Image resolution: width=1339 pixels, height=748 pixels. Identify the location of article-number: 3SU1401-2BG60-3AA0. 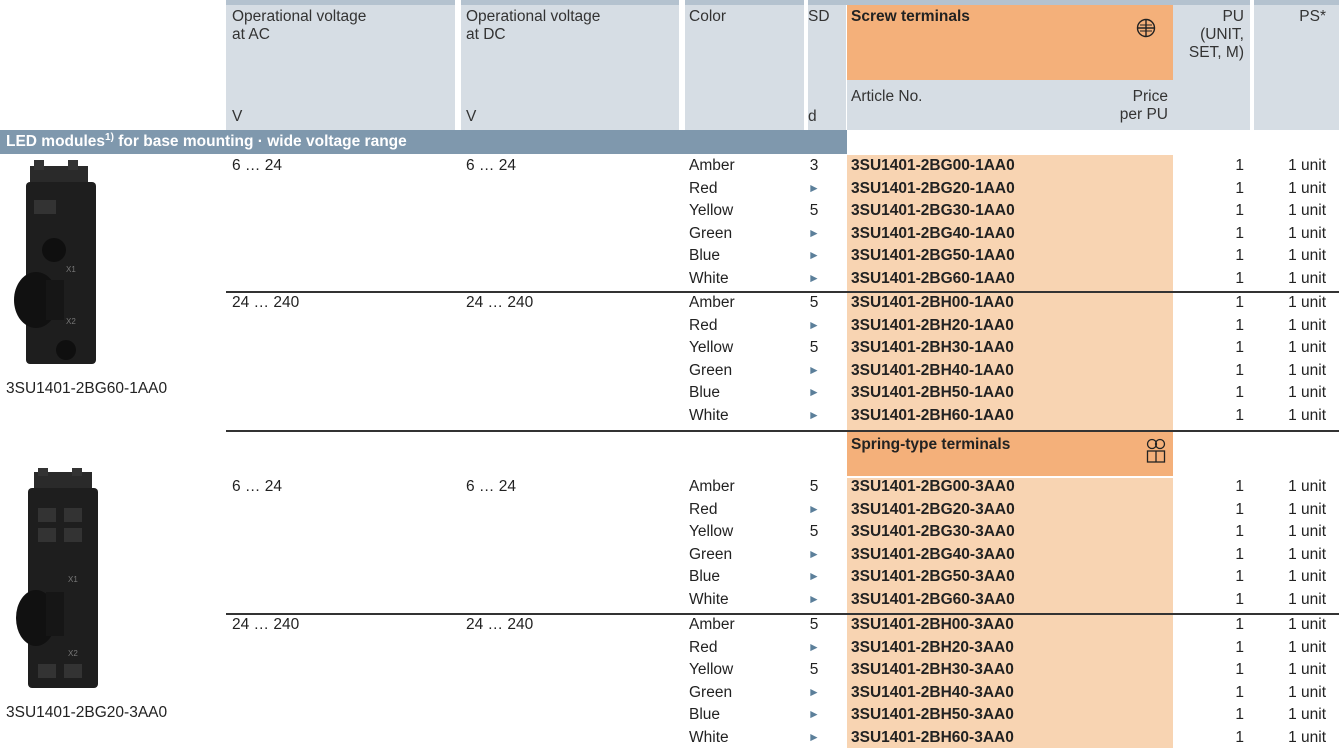
(933, 599).